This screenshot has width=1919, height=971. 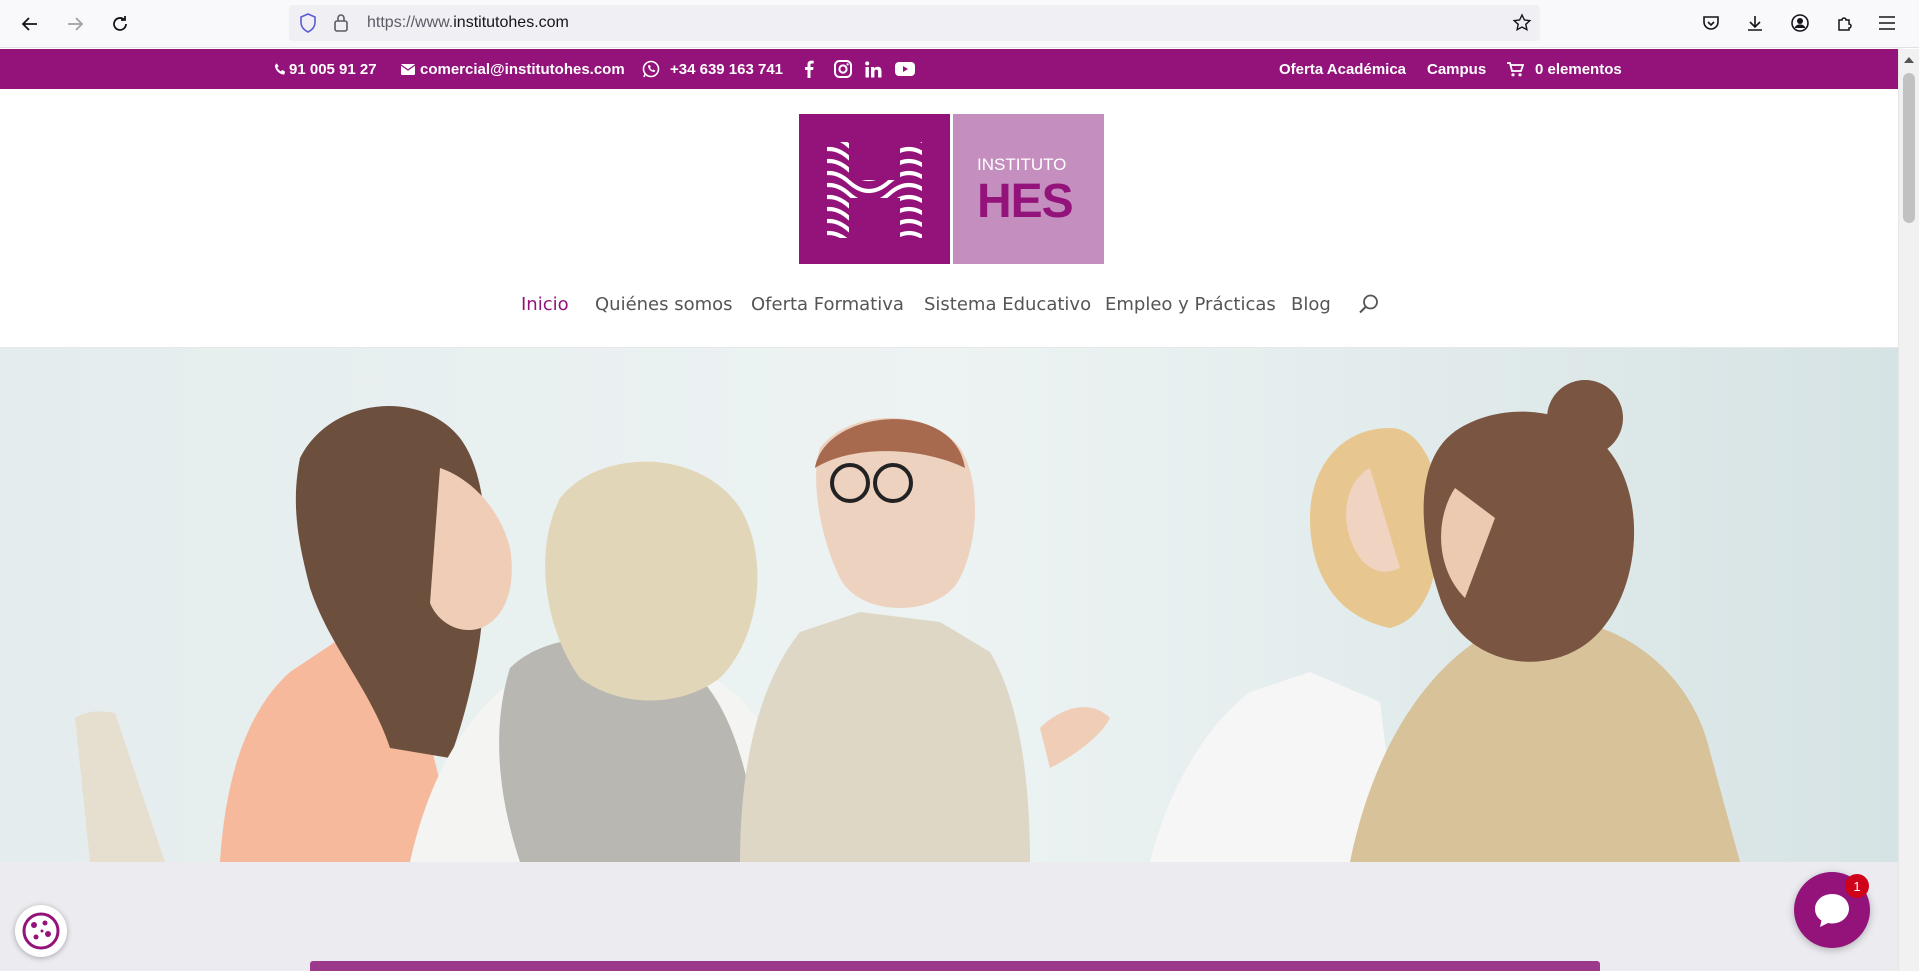 I want to click on nav-item-sistema-educativo: Sistema Educativo, so click(x=1007, y=304).